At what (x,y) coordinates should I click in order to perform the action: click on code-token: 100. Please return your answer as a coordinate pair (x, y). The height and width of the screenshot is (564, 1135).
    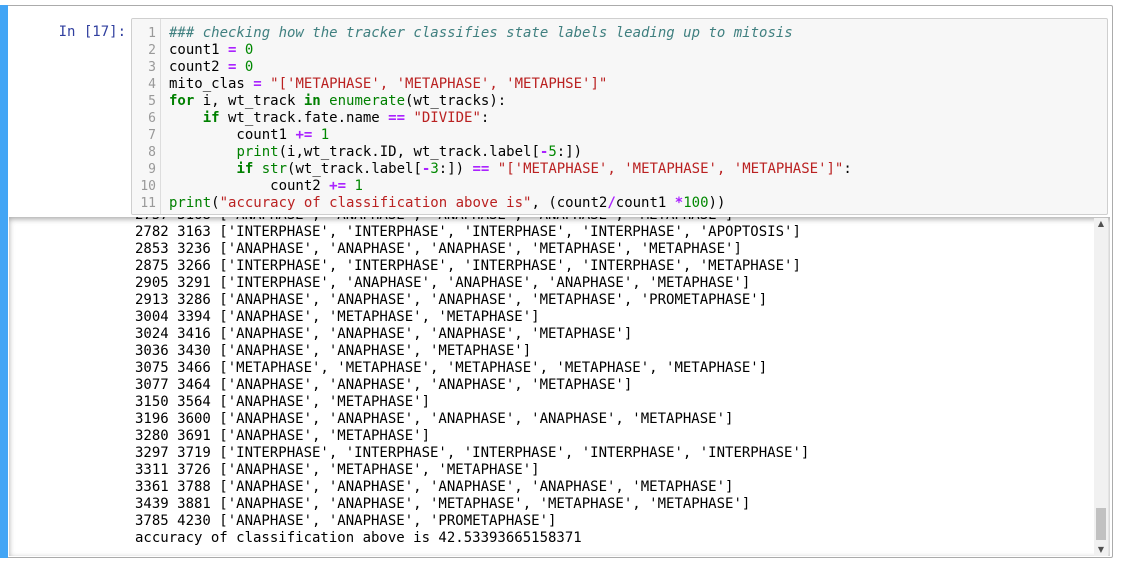
    Looking at the image, I should click on (696, 203).